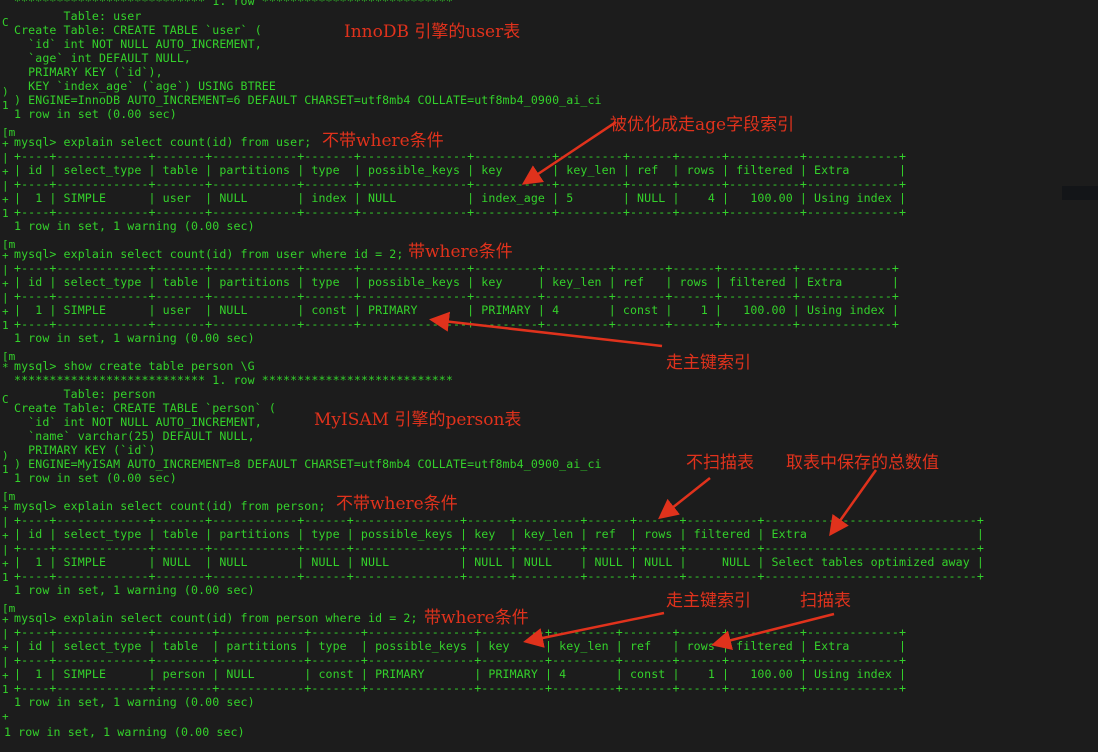 Image resolution: width=1098 pixels, height=752 pixels. I want to click on annotation-with-where-1: 带where条件, so click(460, 252).